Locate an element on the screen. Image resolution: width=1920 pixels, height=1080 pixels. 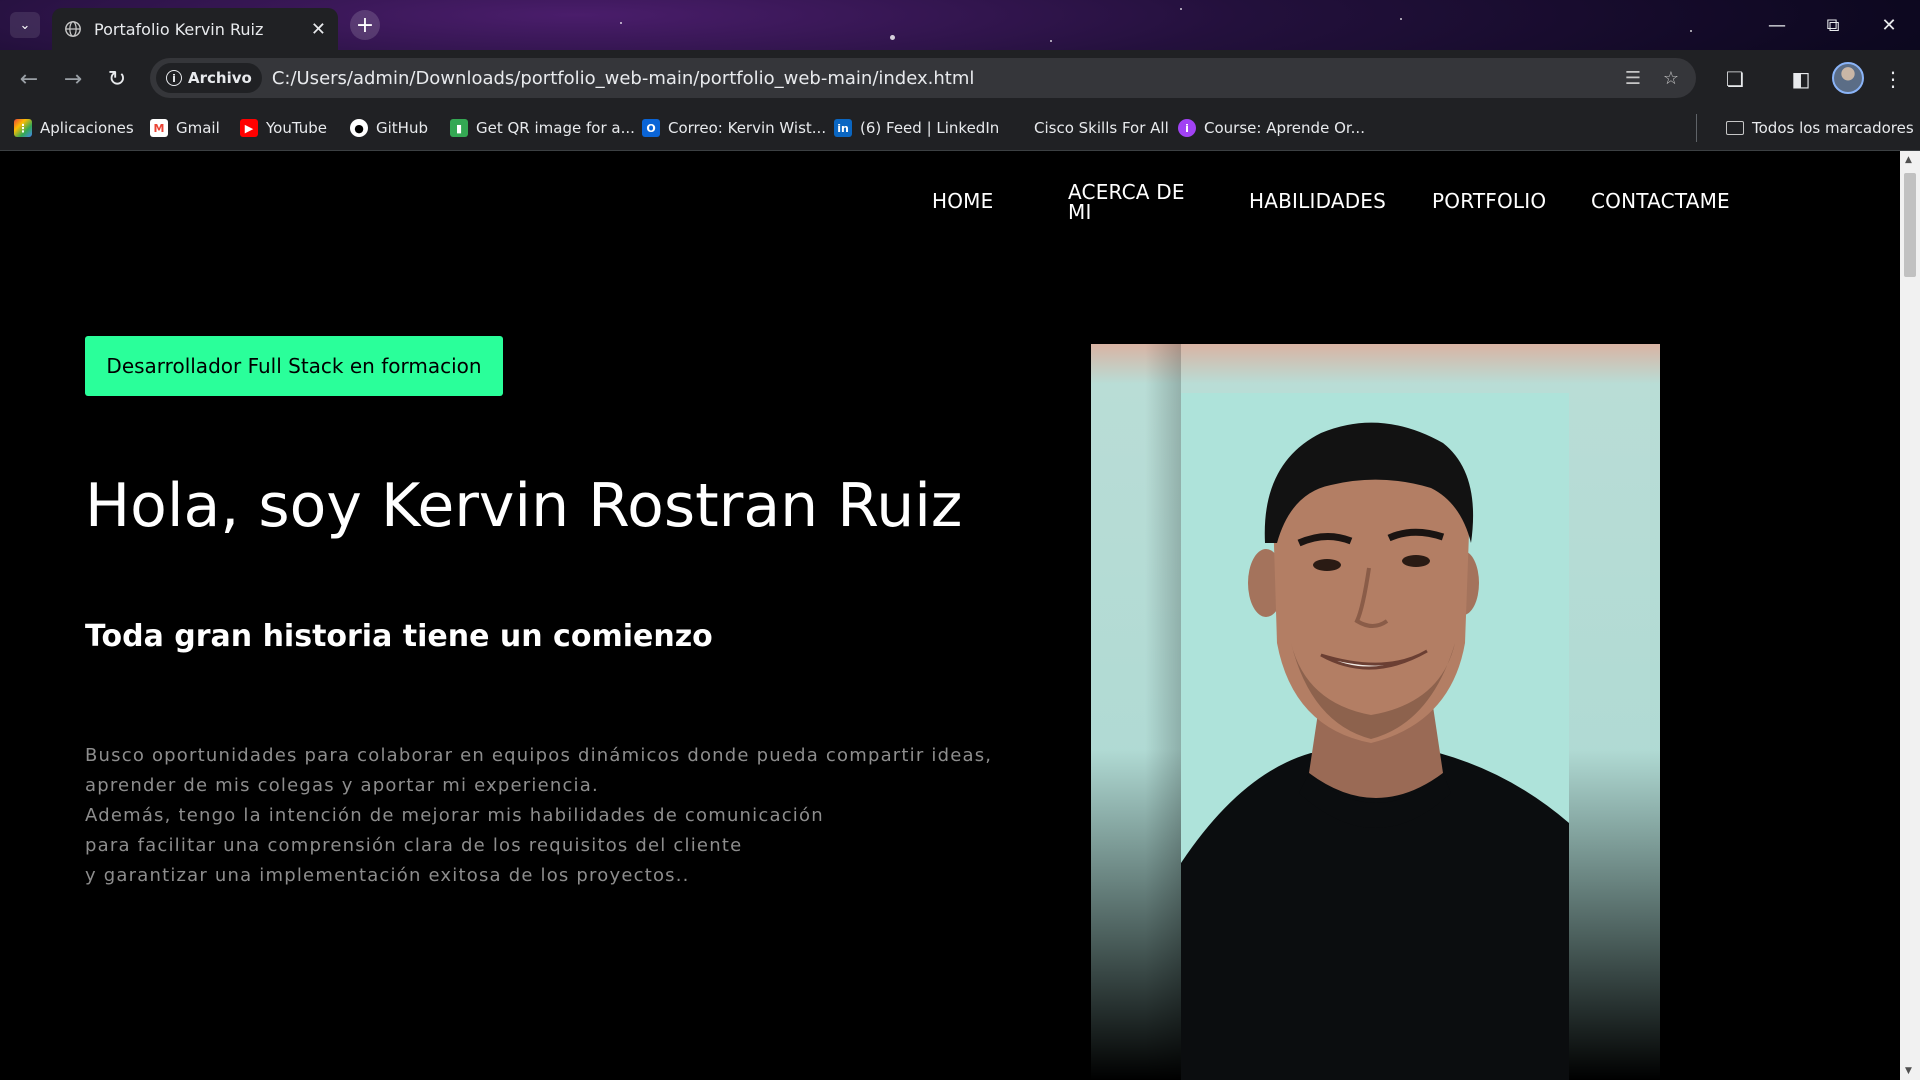
portrait-illustration is located at coordinates (1375, 736).